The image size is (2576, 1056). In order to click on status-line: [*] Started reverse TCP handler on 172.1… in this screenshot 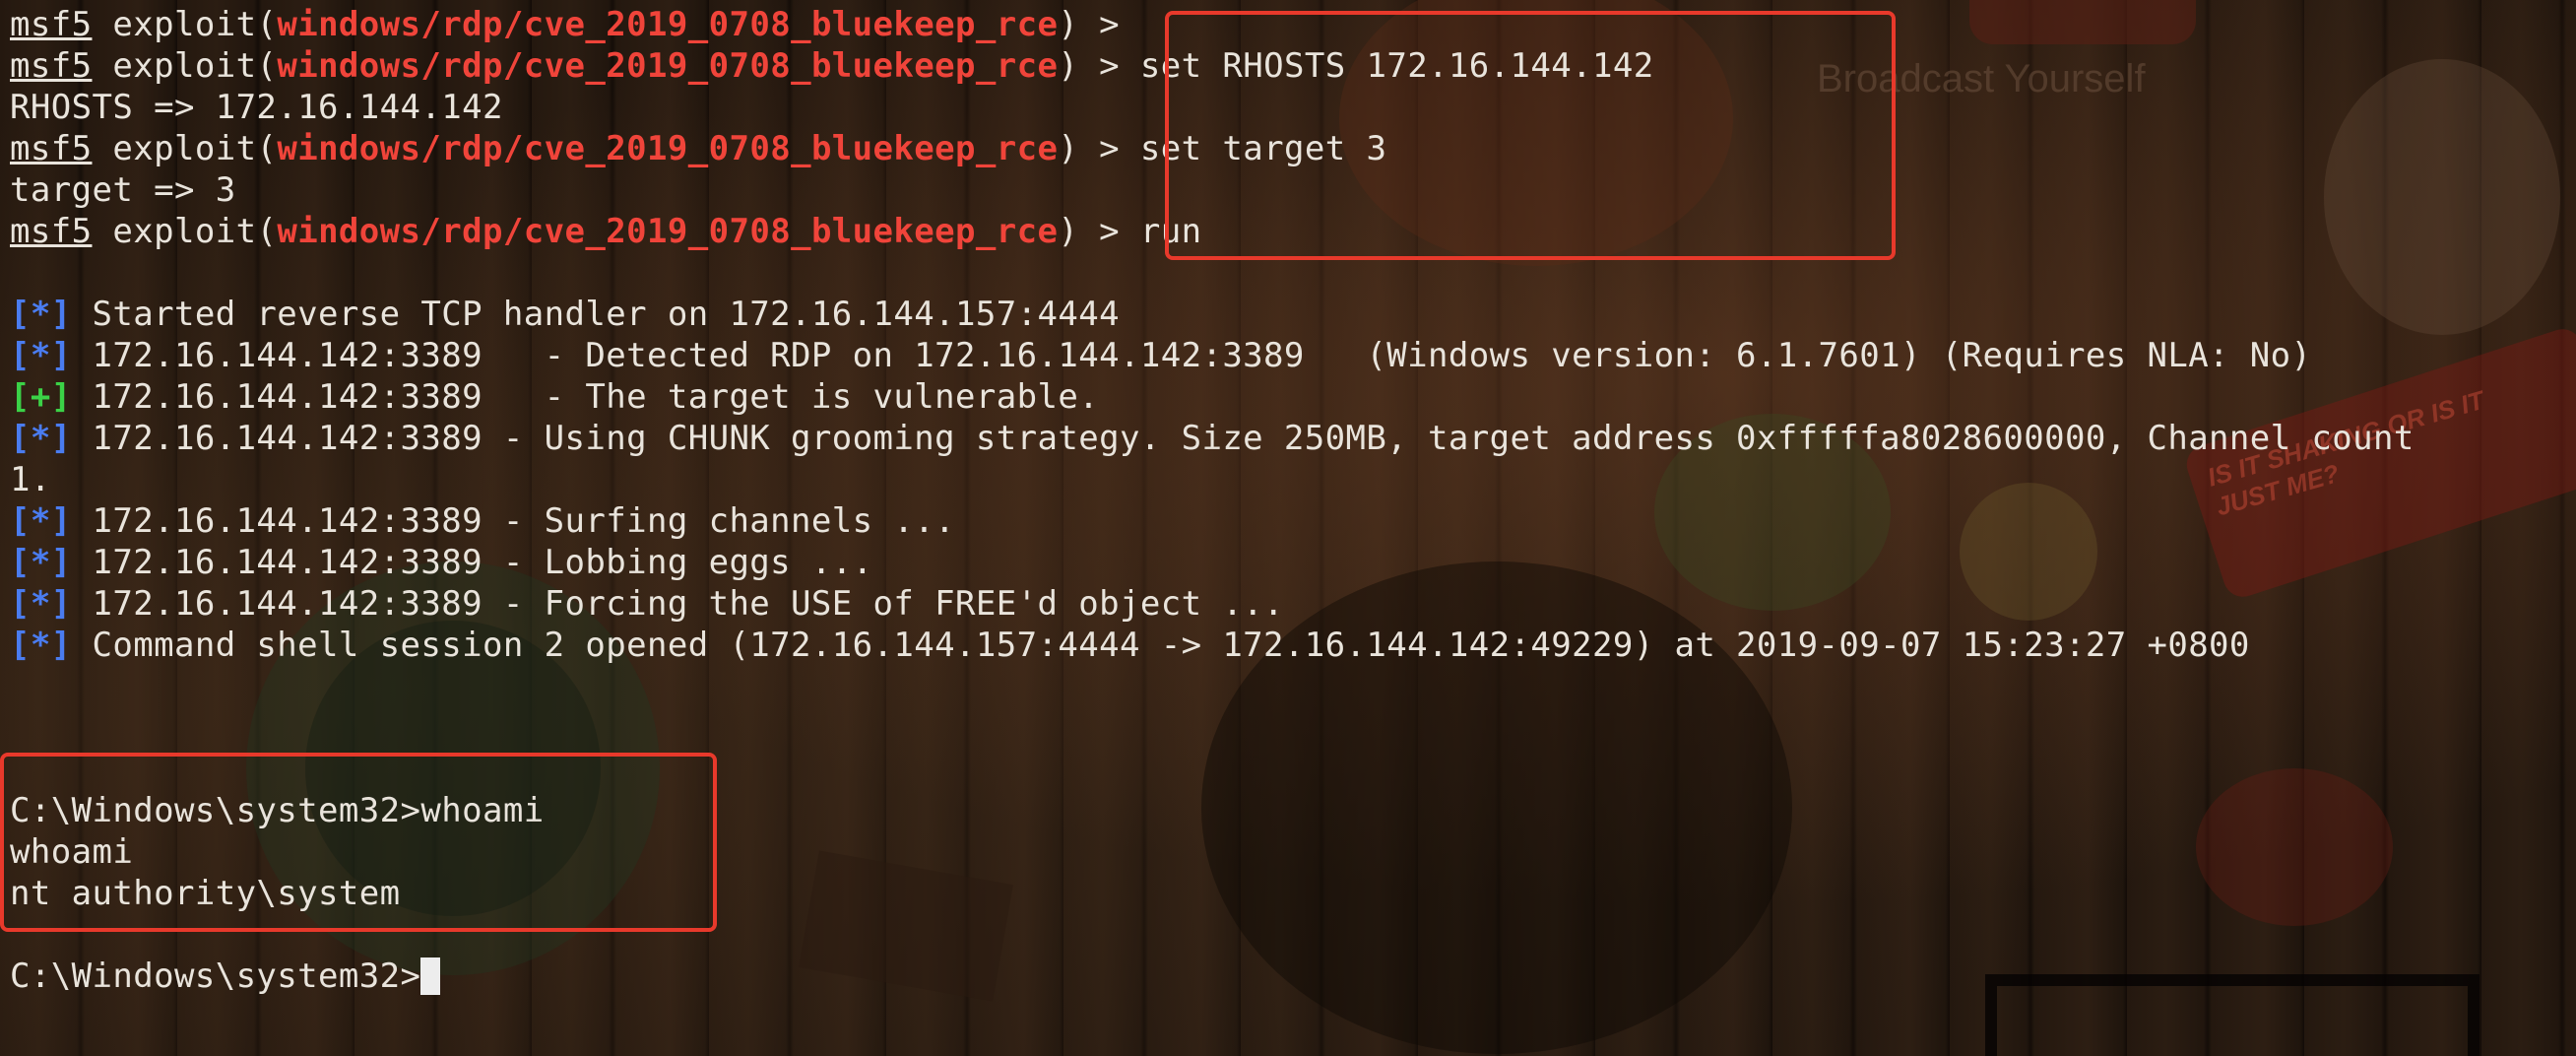, I will do `click(1212, 314)`.